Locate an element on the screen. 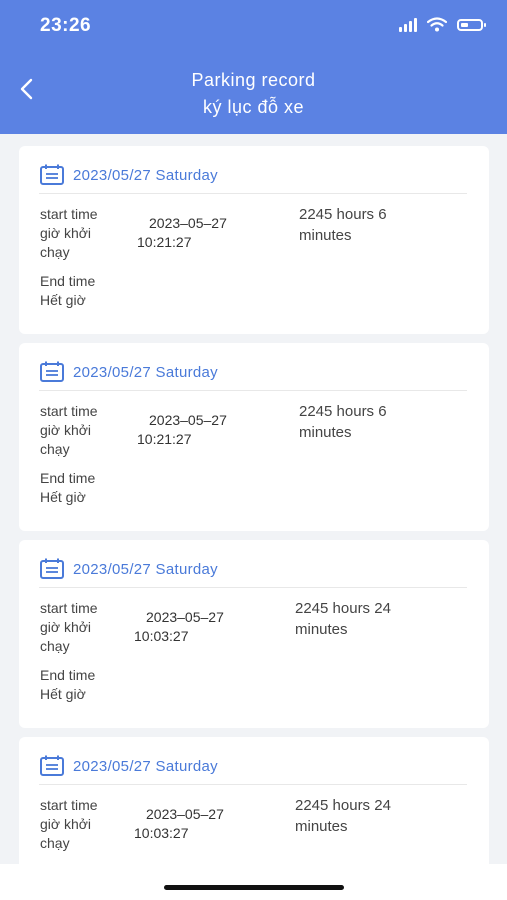 The width and height of the screenshot is (507, 900). app-header: 23:26 Parking record ký lục đỗ xe is located at coordinates (253, 67).